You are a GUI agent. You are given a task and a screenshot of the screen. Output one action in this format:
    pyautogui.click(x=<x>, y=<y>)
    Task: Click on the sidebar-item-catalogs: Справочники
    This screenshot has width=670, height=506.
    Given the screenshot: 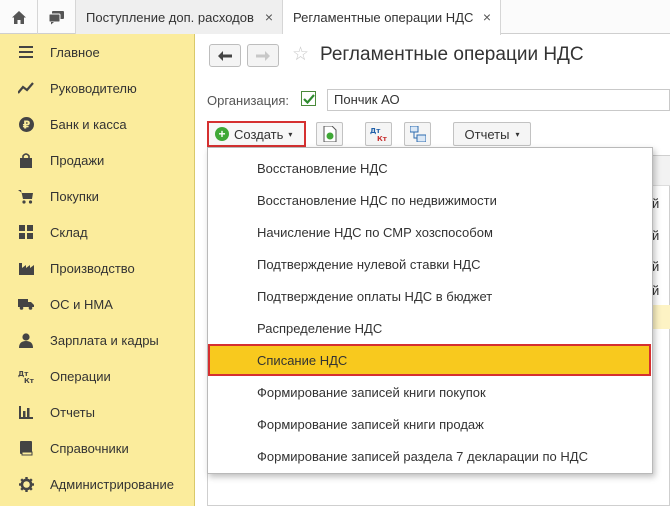 What is the action you would take?
    pyautogui.click(x=97, y=448)
    